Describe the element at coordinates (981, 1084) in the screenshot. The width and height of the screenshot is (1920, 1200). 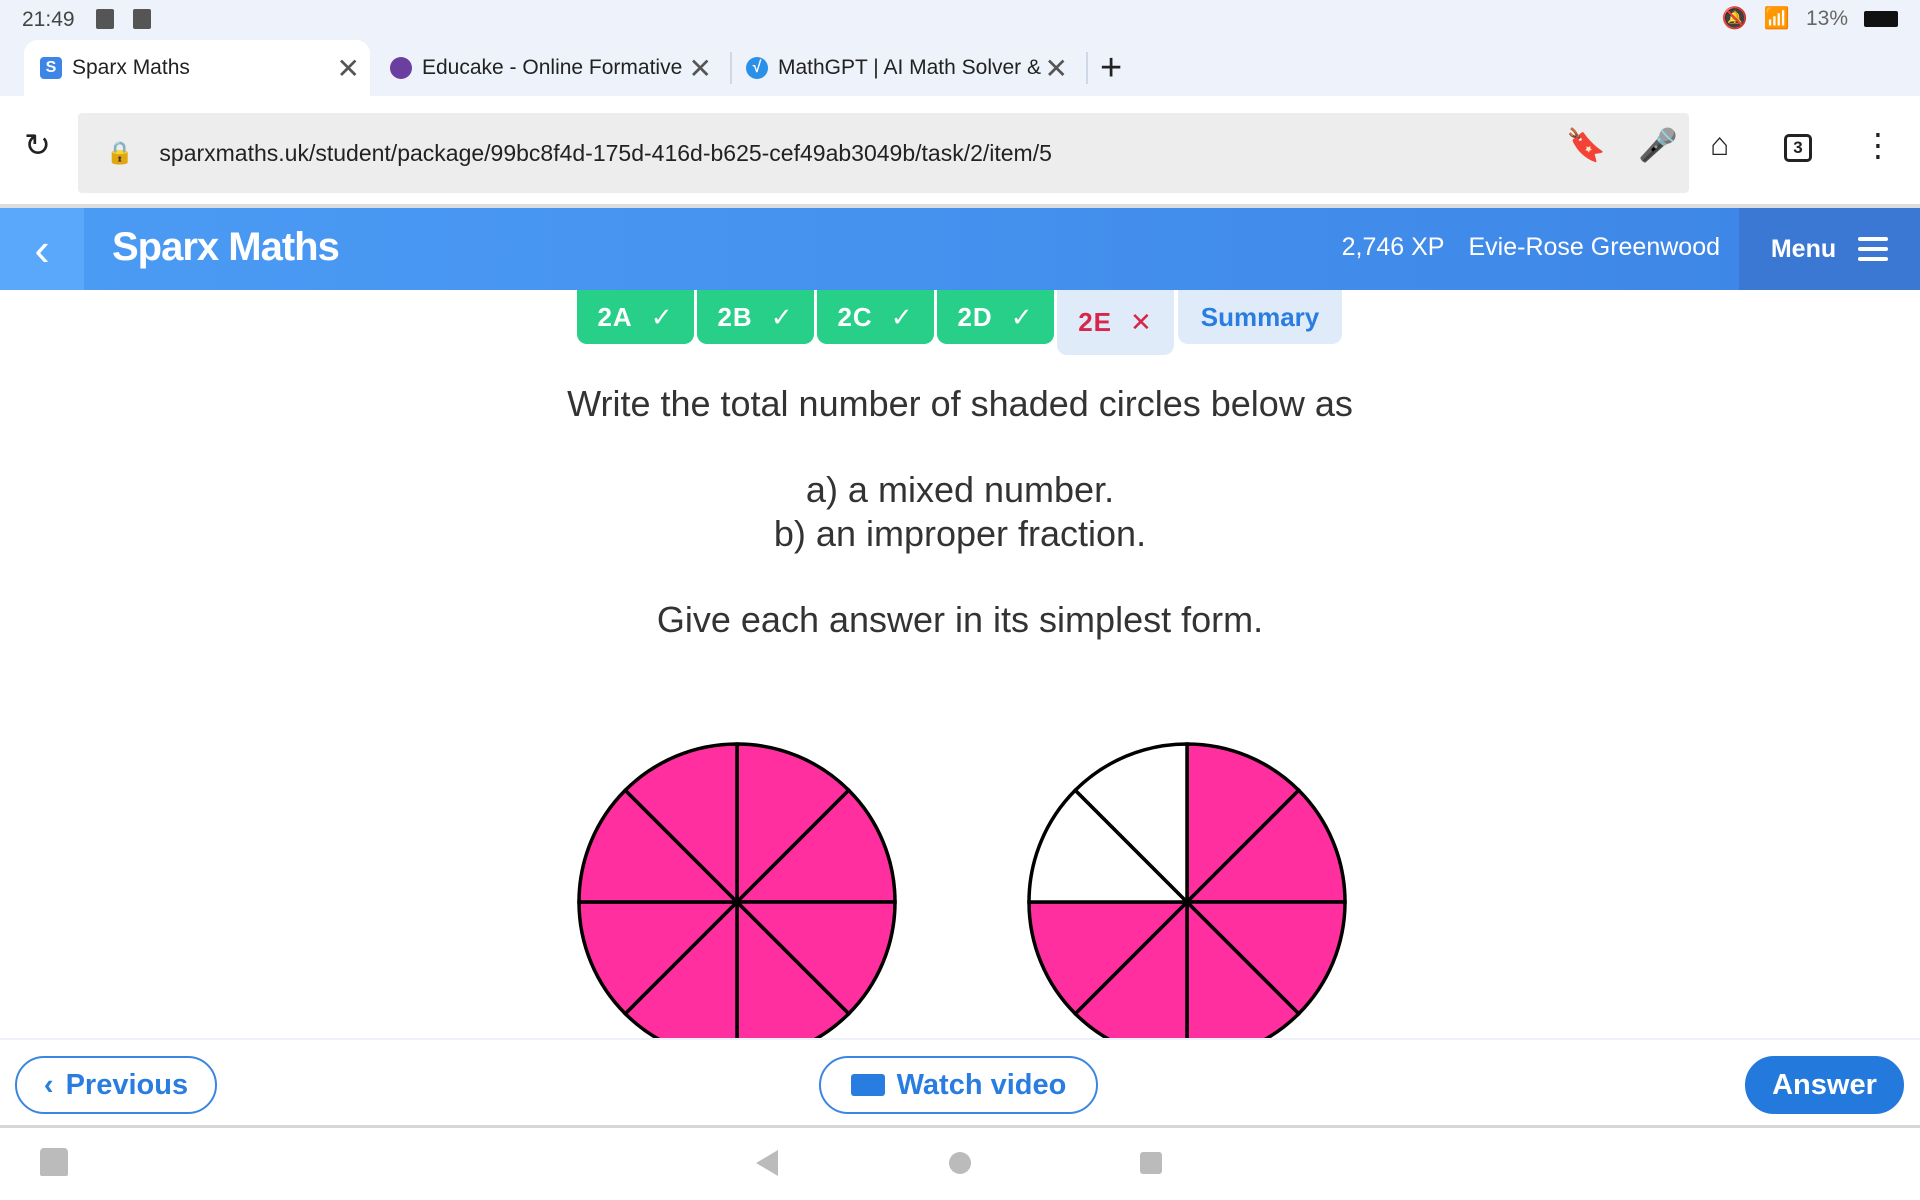
I see `watch-video-label: Watch video` at that location.